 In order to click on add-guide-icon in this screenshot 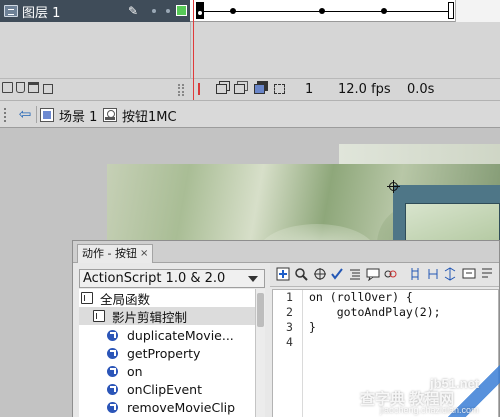, I will do `click(20, 87)`.